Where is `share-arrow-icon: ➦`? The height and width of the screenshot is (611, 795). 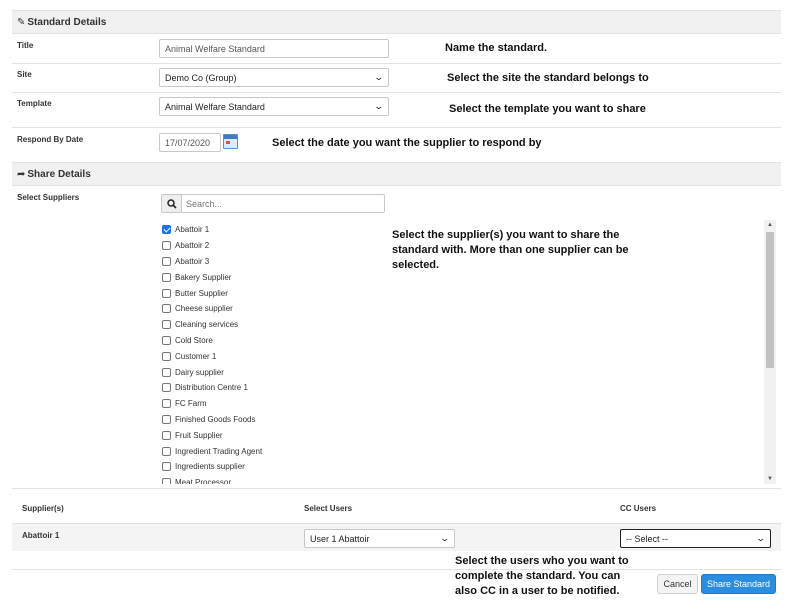 share-arrow-icon: ➦ is located at coordinates (21, 174).